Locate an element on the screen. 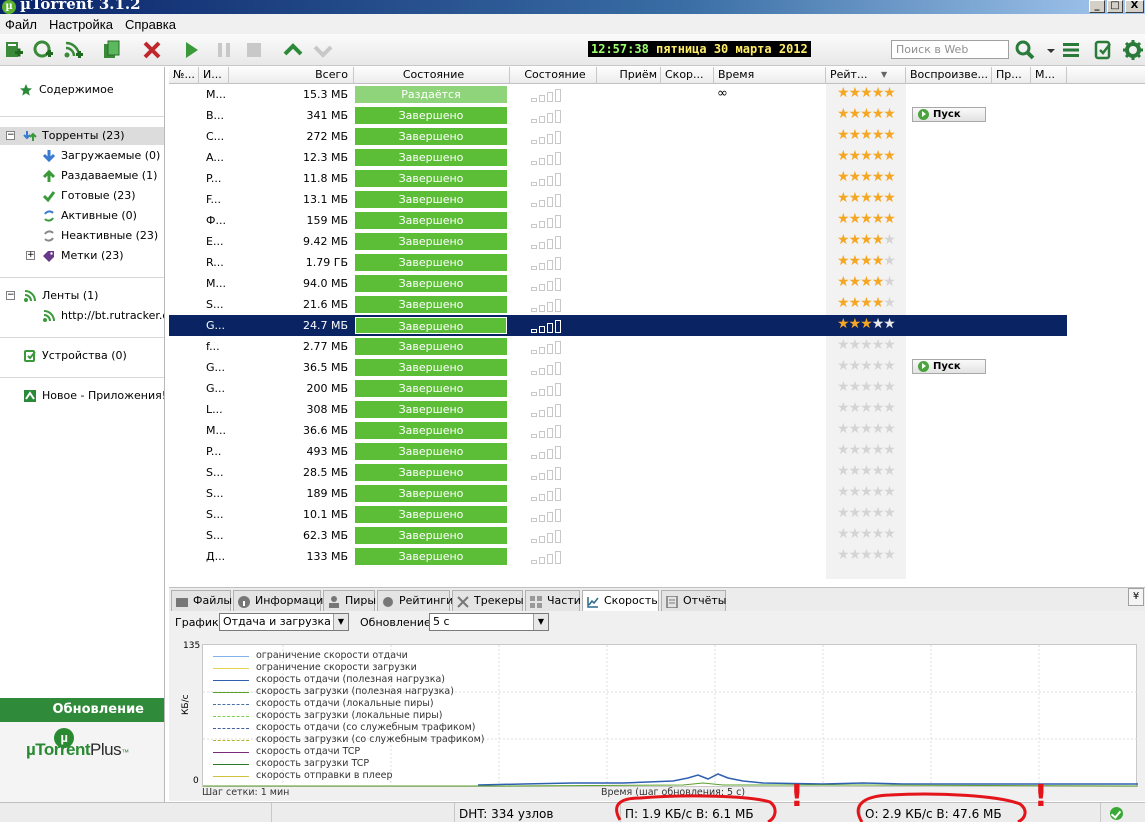 The width and height of the screenshot is (1145, 822). sidebar-item-content: Содержимое is located at coordinates (82, 90).